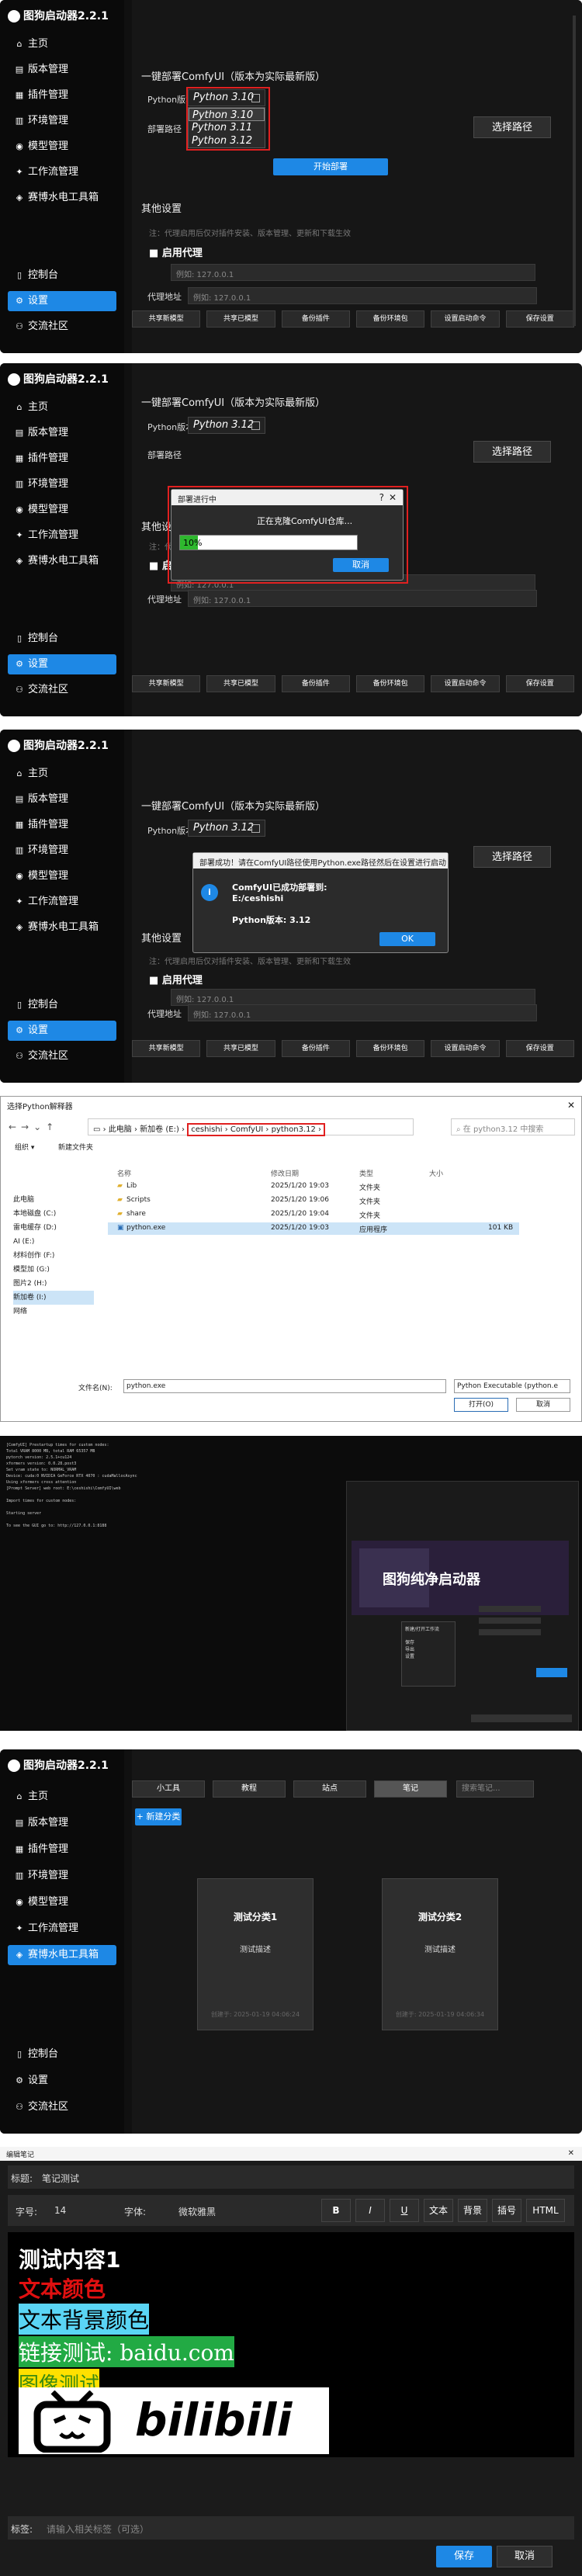  Describe the element at coordinates (407, 939) in the screenshot. I see `ok-button: OK` at that location.